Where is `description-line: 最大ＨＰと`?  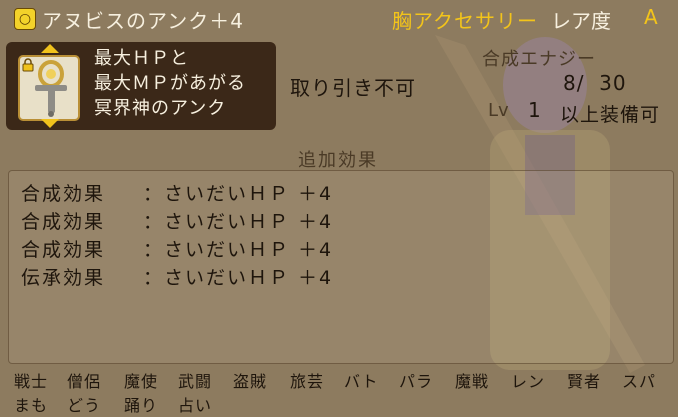 description-line: 最大ＨＰと is located at coordinates (141, 58).